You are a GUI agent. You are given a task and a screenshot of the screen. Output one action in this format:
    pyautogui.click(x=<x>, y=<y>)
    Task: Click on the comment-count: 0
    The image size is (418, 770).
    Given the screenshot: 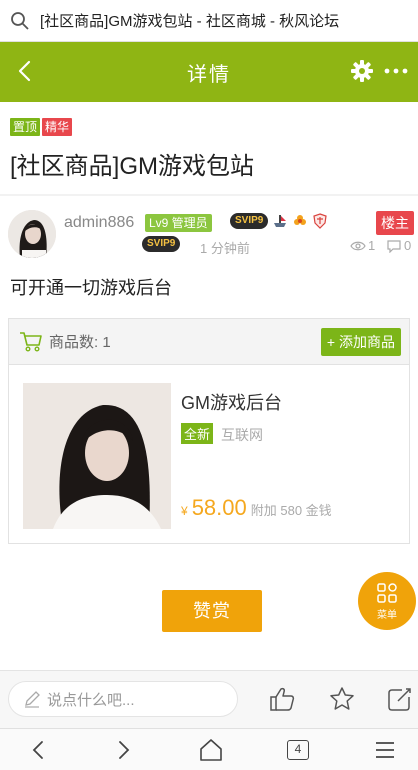 What is the action you would take?
    pyautogui.click(x=398, y=245)
    